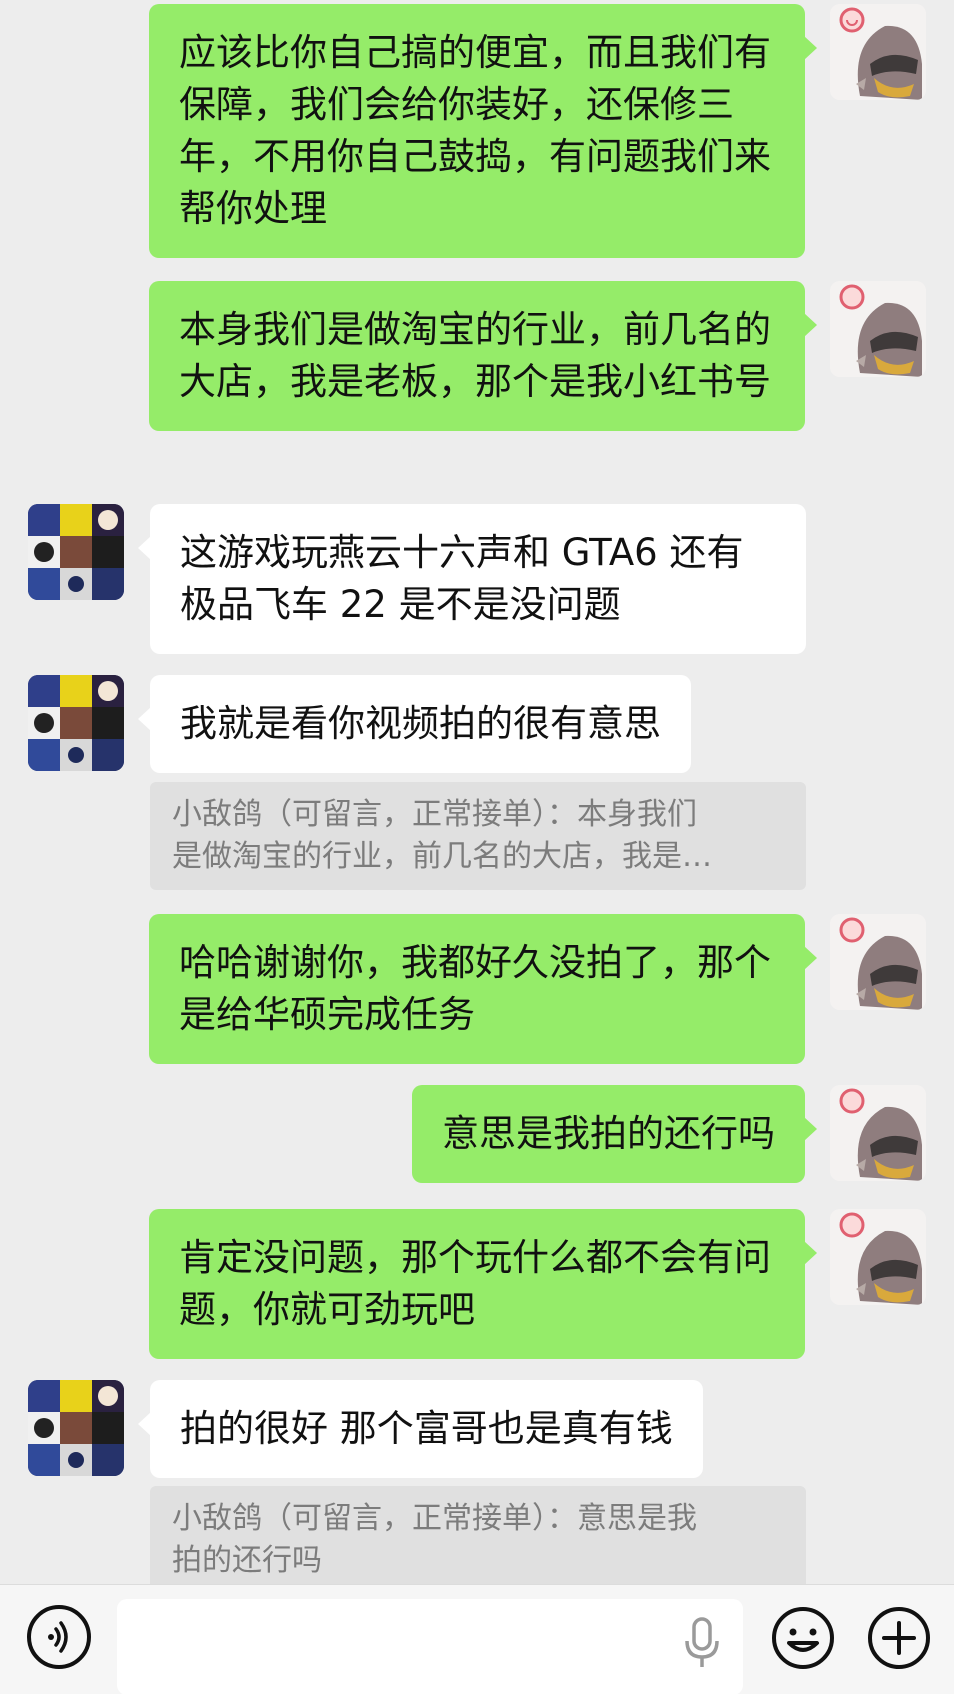 The image size is (954, 1694). I want to click on message-bubble: 哈哈谢谢你，我都好久没拍了，那个是给华硕完成任务, so click(483, 989).